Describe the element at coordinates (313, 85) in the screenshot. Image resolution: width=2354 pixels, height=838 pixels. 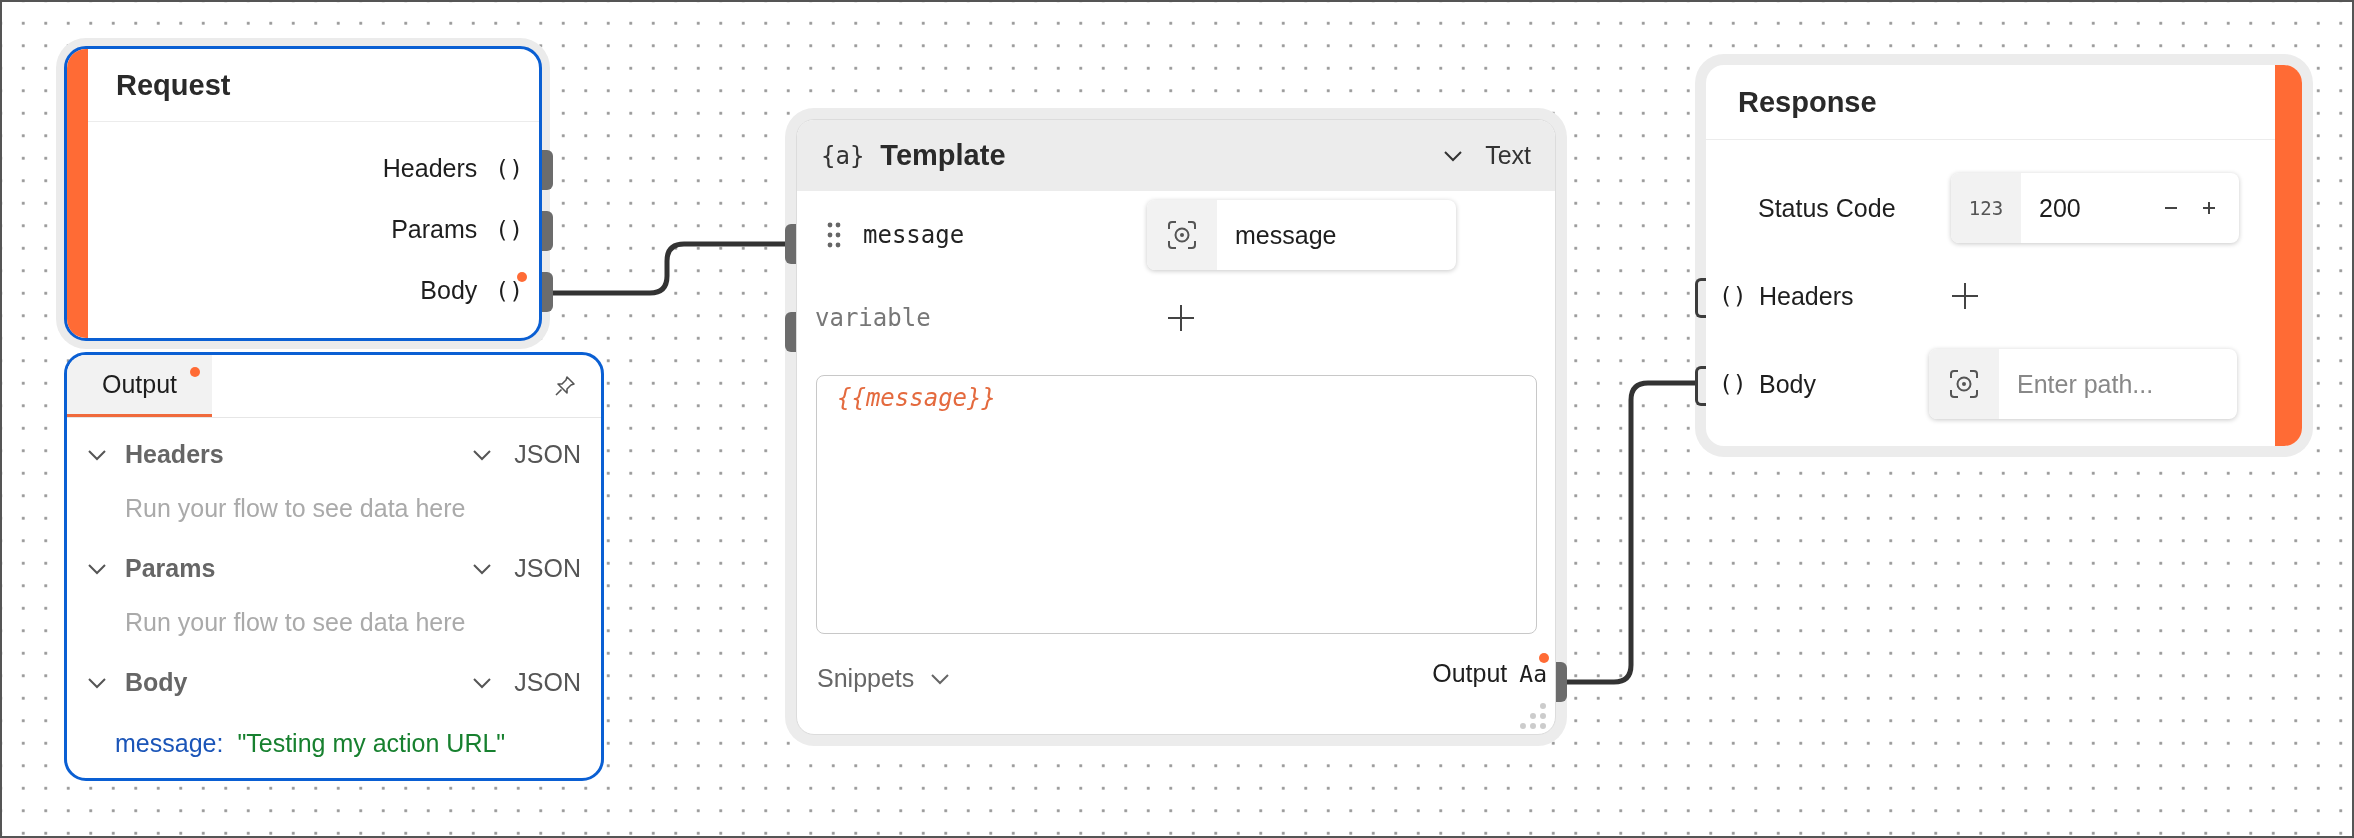
I see `node-title: Request` at that location.